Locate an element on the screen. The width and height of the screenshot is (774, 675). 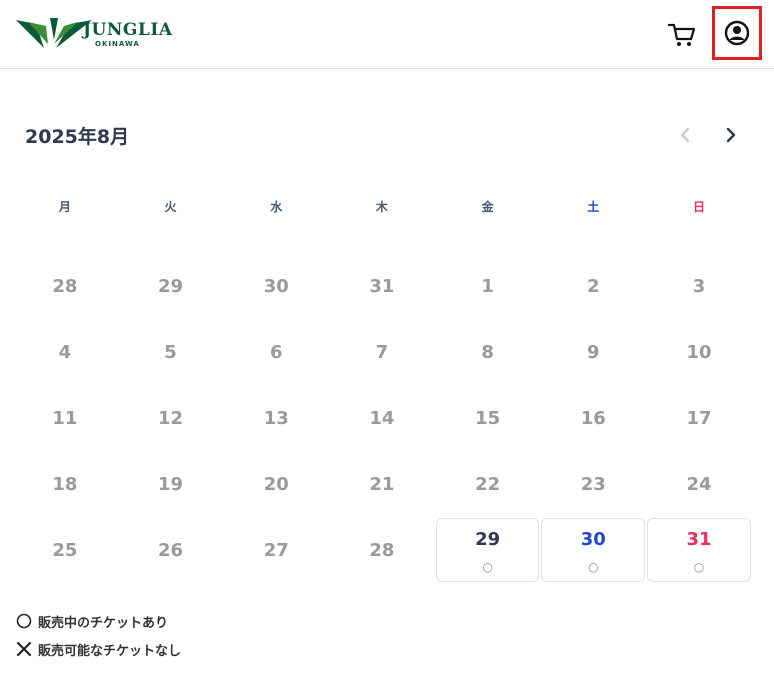
calendar-day: 1 is located at coordinates (487, 286).